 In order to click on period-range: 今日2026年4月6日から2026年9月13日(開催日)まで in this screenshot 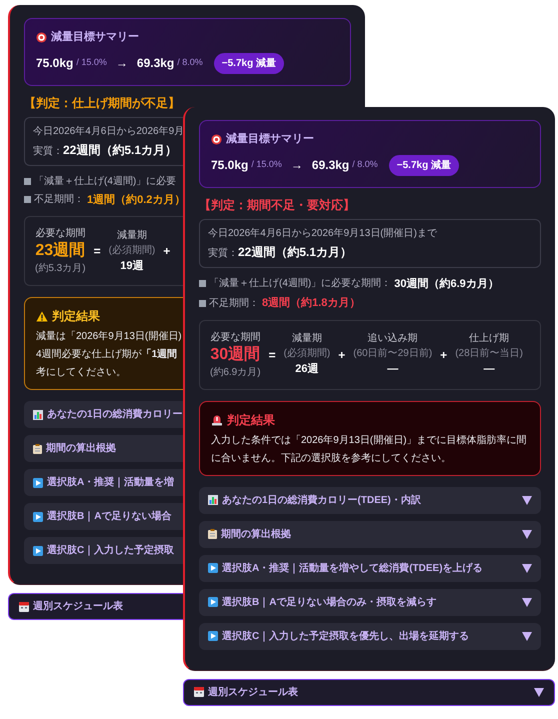, I will do `click(322, 233)`.